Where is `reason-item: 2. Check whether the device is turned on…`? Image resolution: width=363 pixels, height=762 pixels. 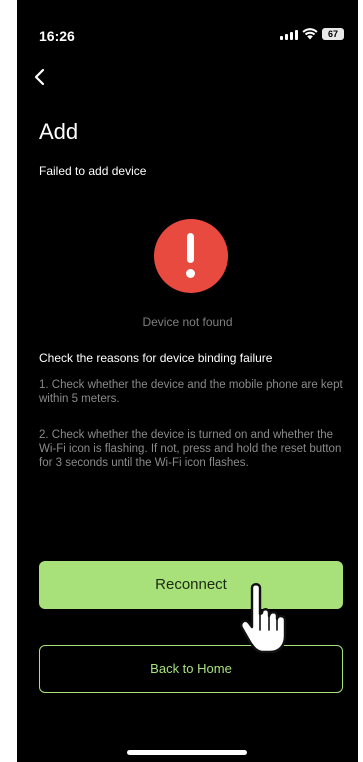
reason-item: 2. Check whether the device is turned on… is located at coordinates (190, 449).